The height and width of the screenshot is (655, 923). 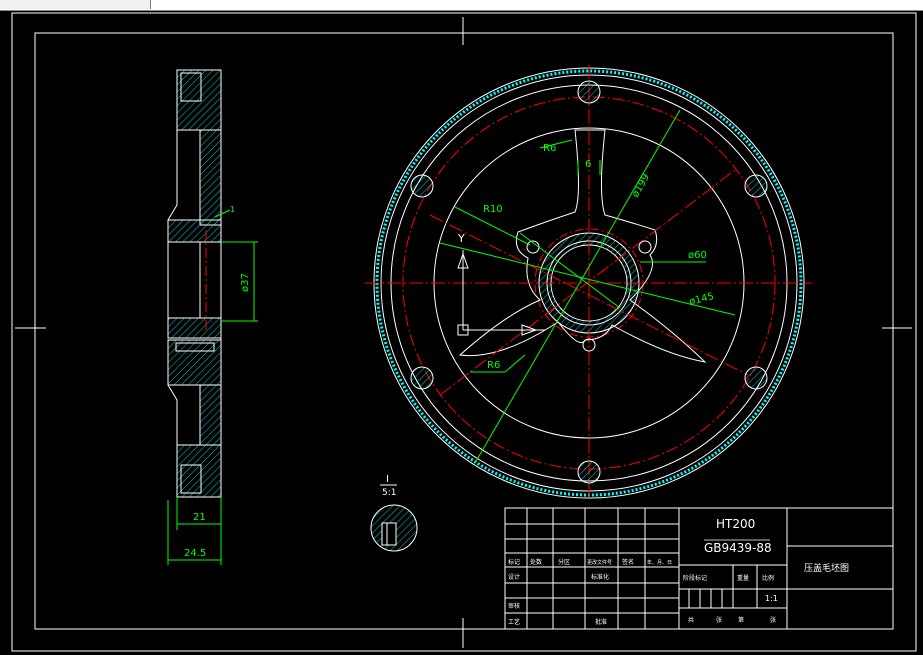 I want to click on label-standardization: 标准化, so click(x=600, y=577).